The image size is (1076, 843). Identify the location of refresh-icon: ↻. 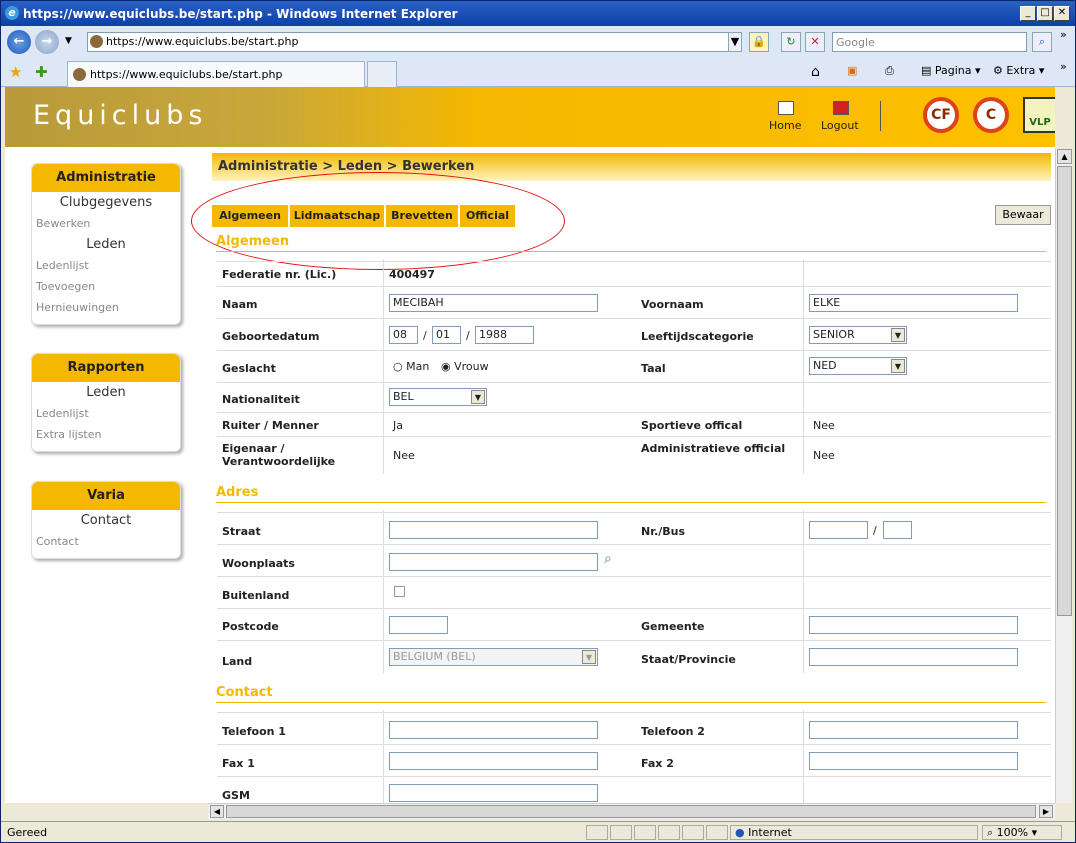
(791, 42).